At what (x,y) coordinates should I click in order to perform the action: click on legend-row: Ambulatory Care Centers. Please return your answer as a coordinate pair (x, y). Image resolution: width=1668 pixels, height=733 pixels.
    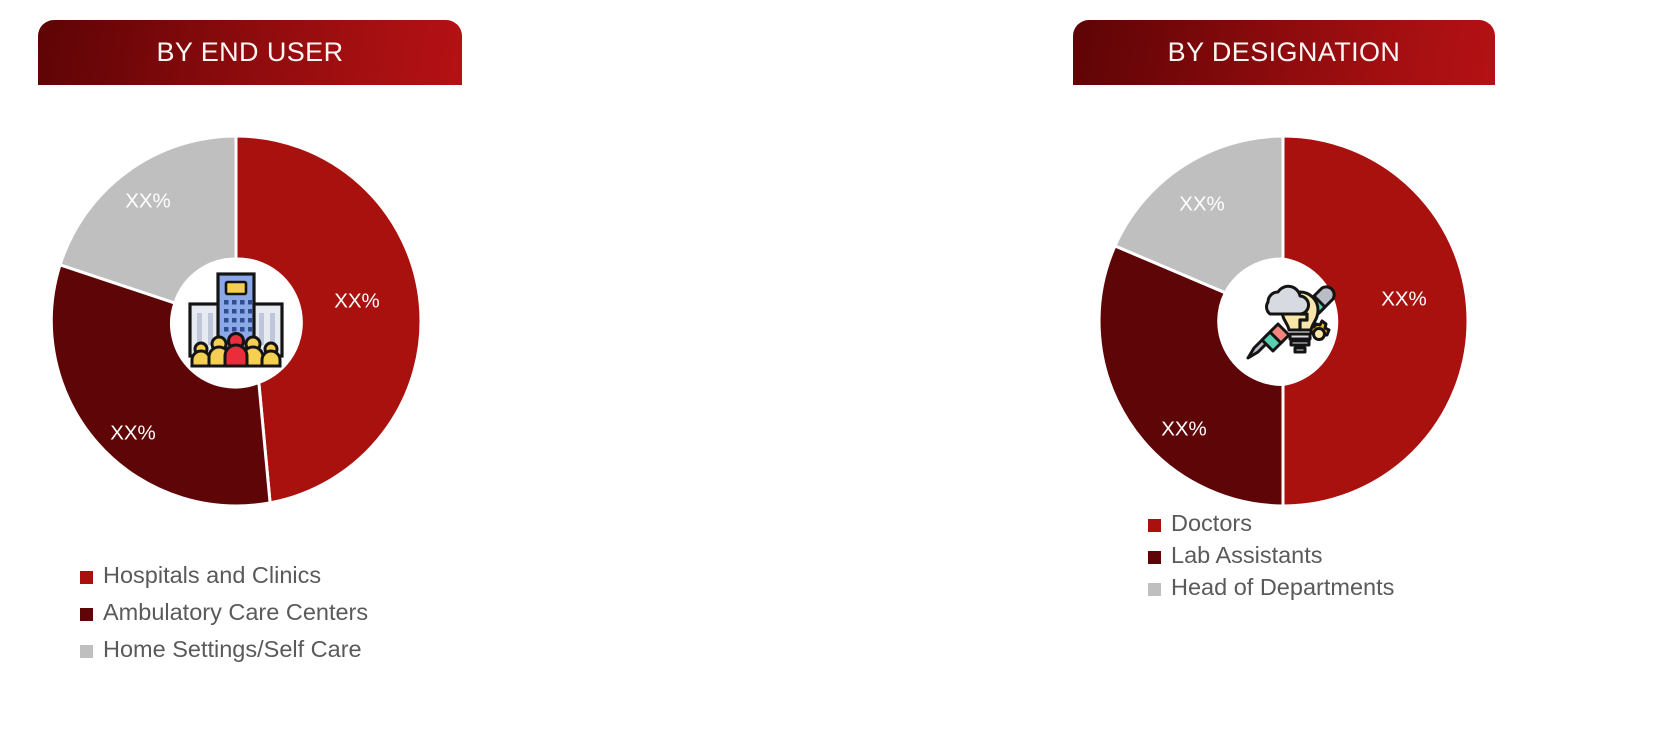
    Looking at the image, I should click on (290, 612).